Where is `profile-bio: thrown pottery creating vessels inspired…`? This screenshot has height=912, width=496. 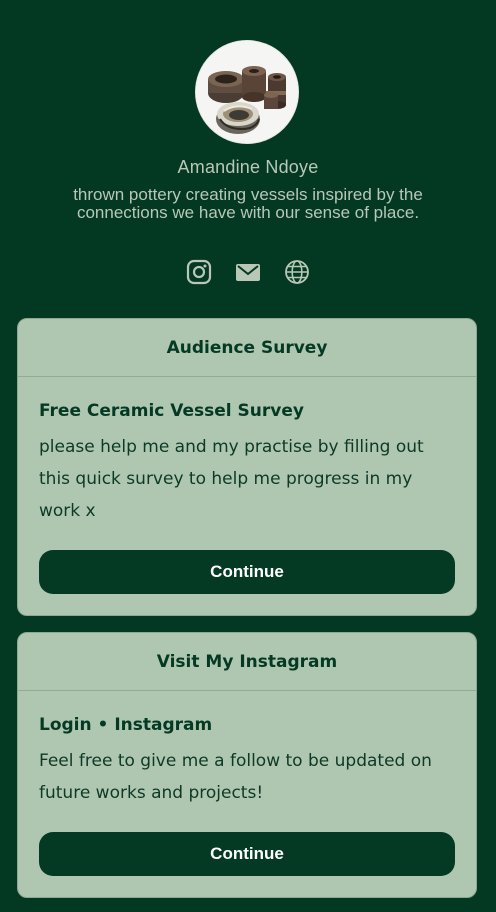
profile-bio: thrown pottery creating vessels inspired… is located at coordinates (248, 203).